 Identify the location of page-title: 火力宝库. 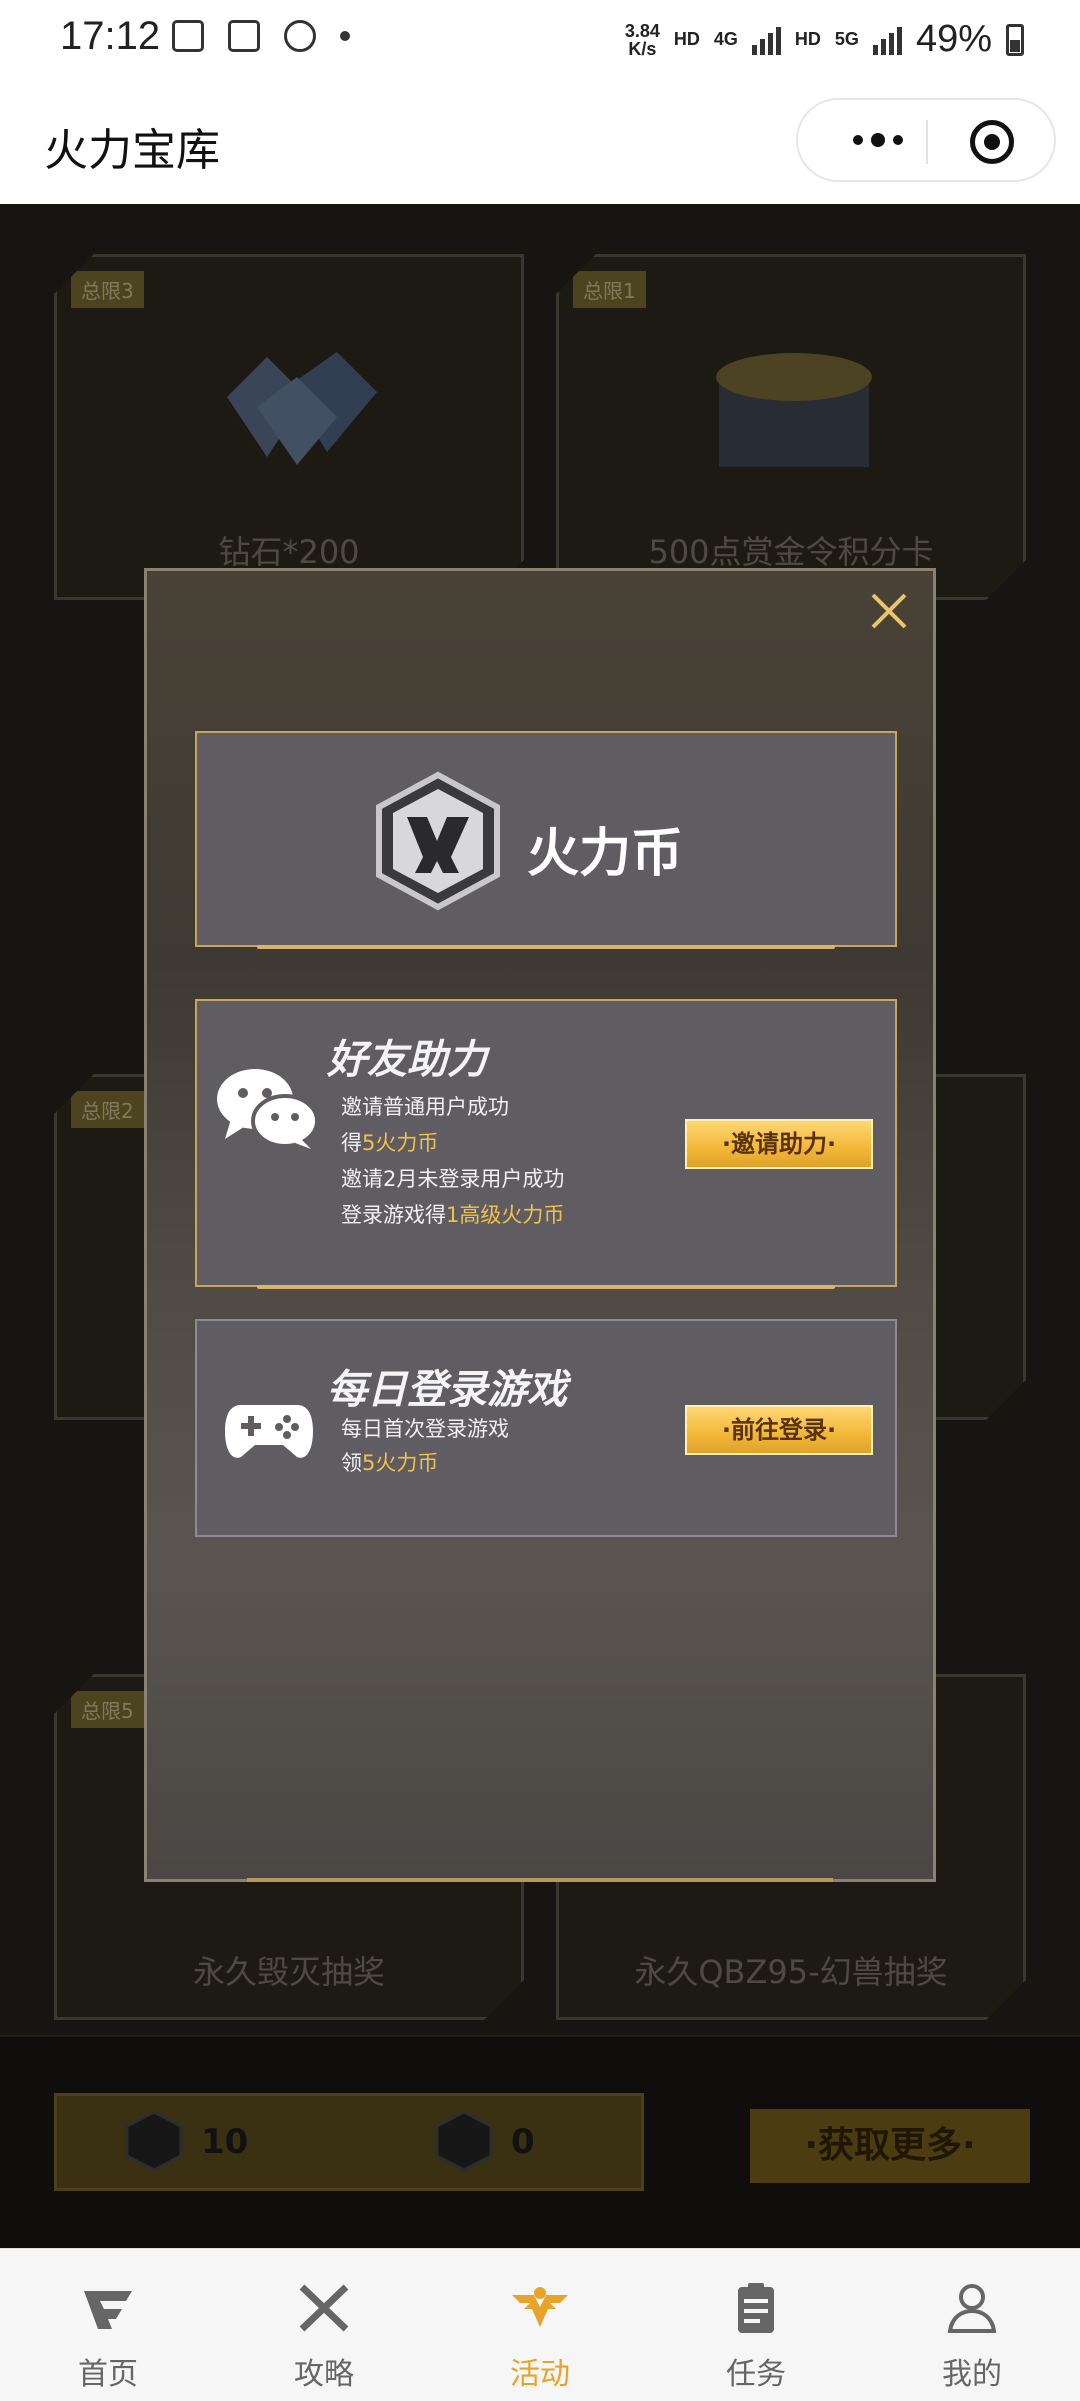
(132, 150).